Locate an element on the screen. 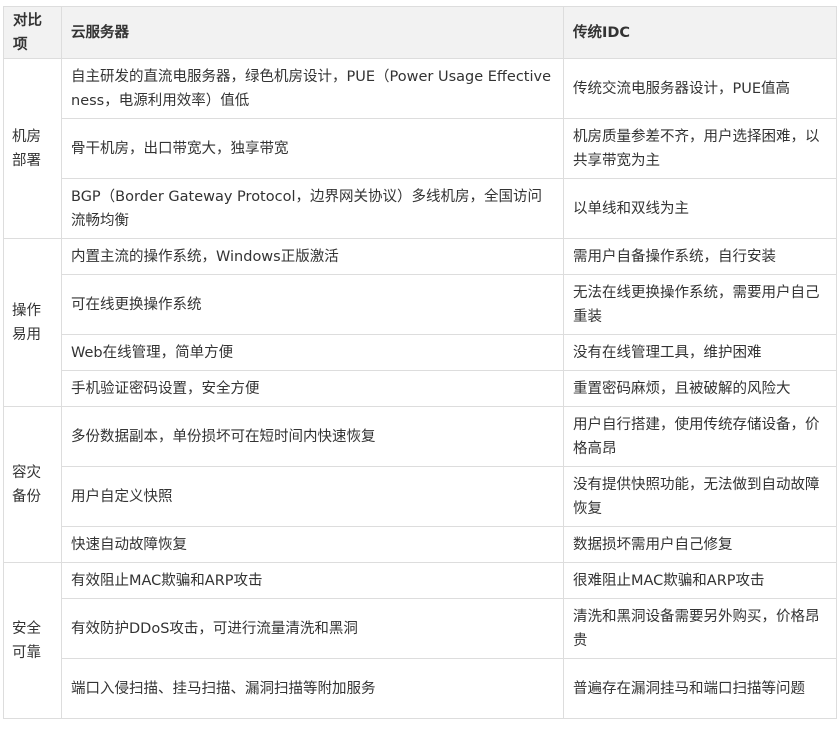 The width and height of the screenshot is (839, 736). table-row: 端口入侵扫描、挂马扫描、漏洞扫描等附加服务 普遍存在漏洞挂马和端口扫描等问题 is located at coordinates (420, 688).